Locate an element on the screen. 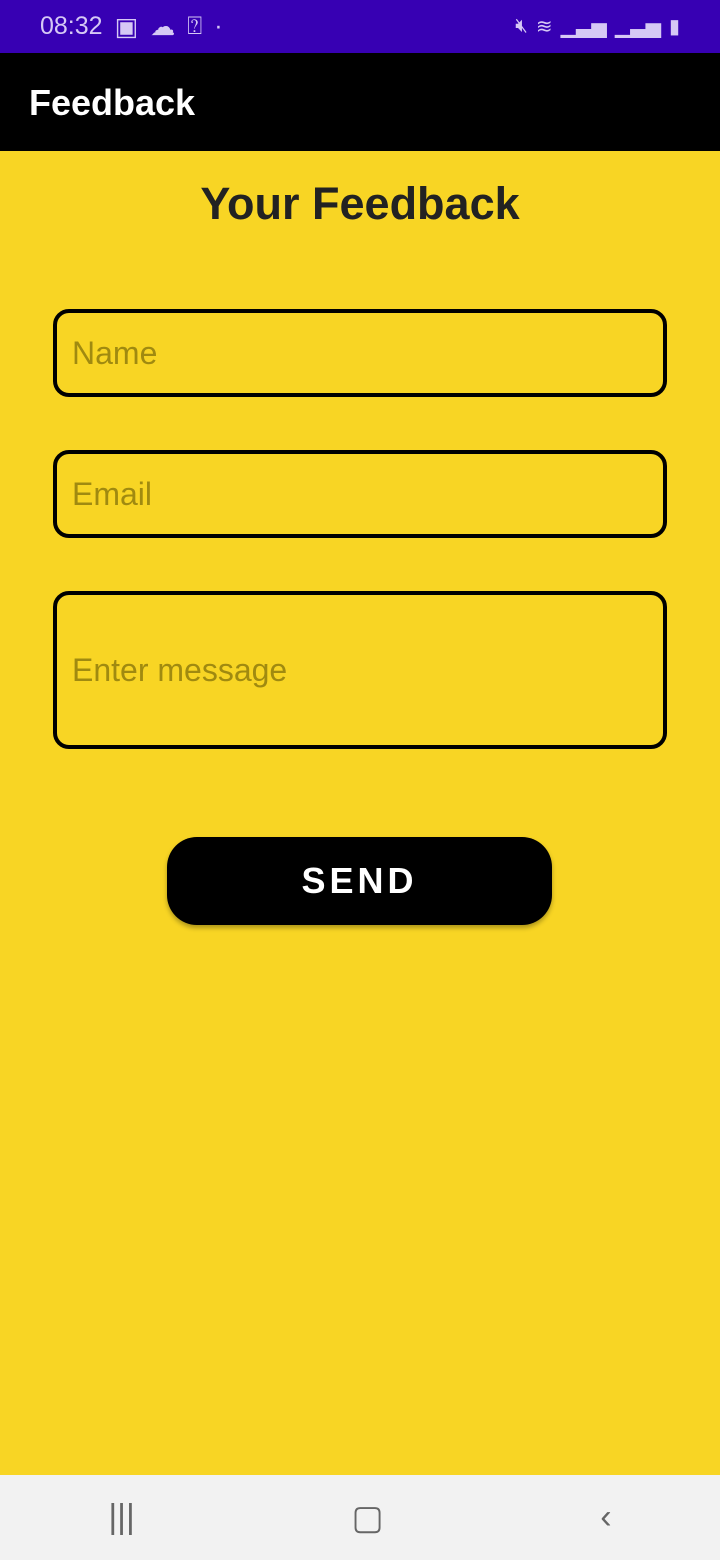 The height and width of the screenshot is (1560, 720). battery-charging-icon: ▮ is located at coordinates (674, 27).